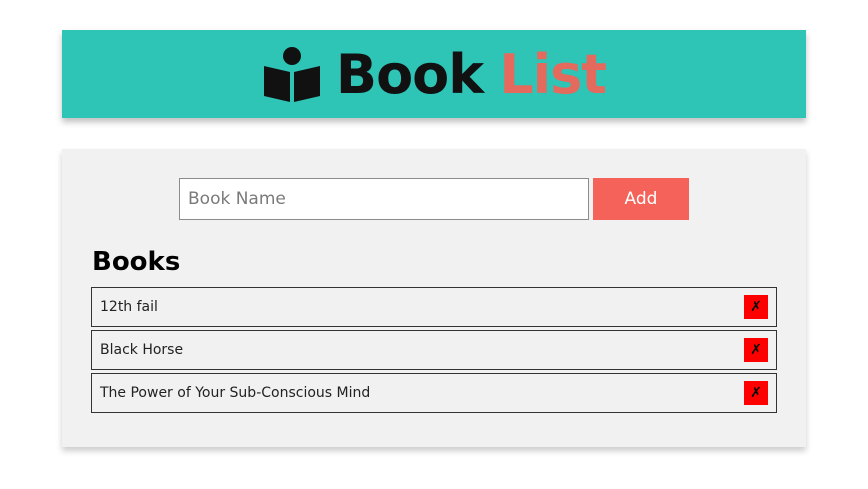 Image resolution: width=868 pixels, height=489 pixels. What do you see at coordinates (553, 74) in the screenshot?
I see `app-title-list: List` at bounding box center [553, 74].